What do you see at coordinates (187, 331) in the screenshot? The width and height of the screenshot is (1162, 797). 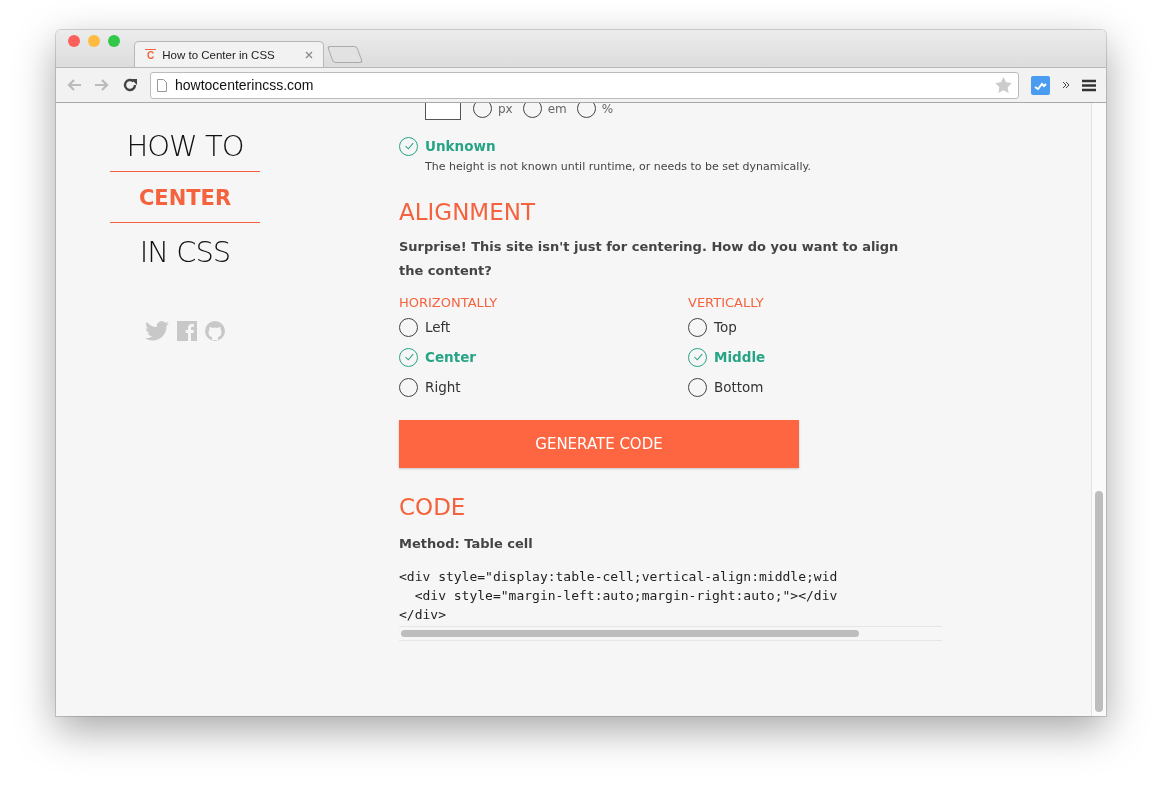 I see `f-logo-icon` at bounding box center [187, 331].